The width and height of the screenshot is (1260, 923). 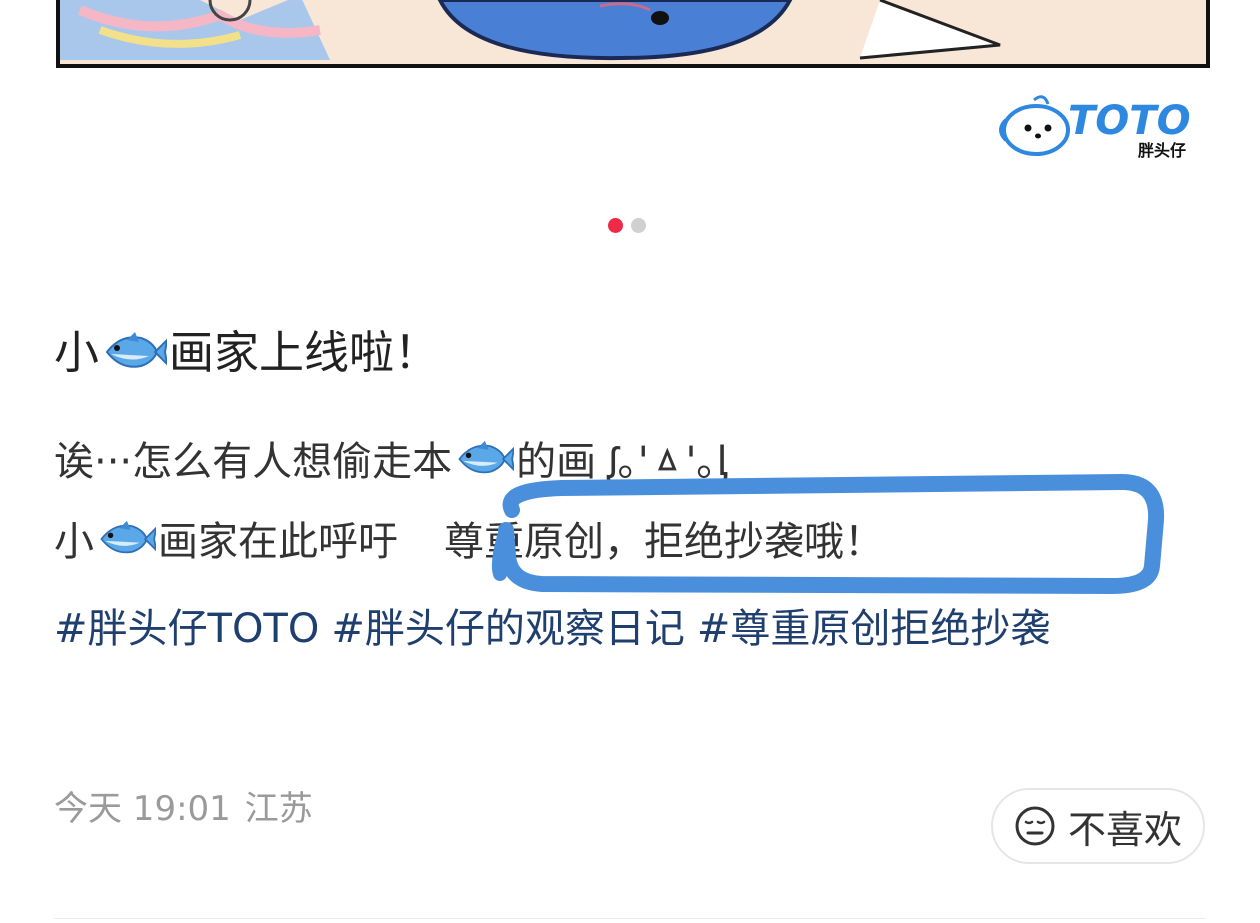 I want to click on toto-logo-art: TOTO 胖头仔, so click(x=1095, y=127).